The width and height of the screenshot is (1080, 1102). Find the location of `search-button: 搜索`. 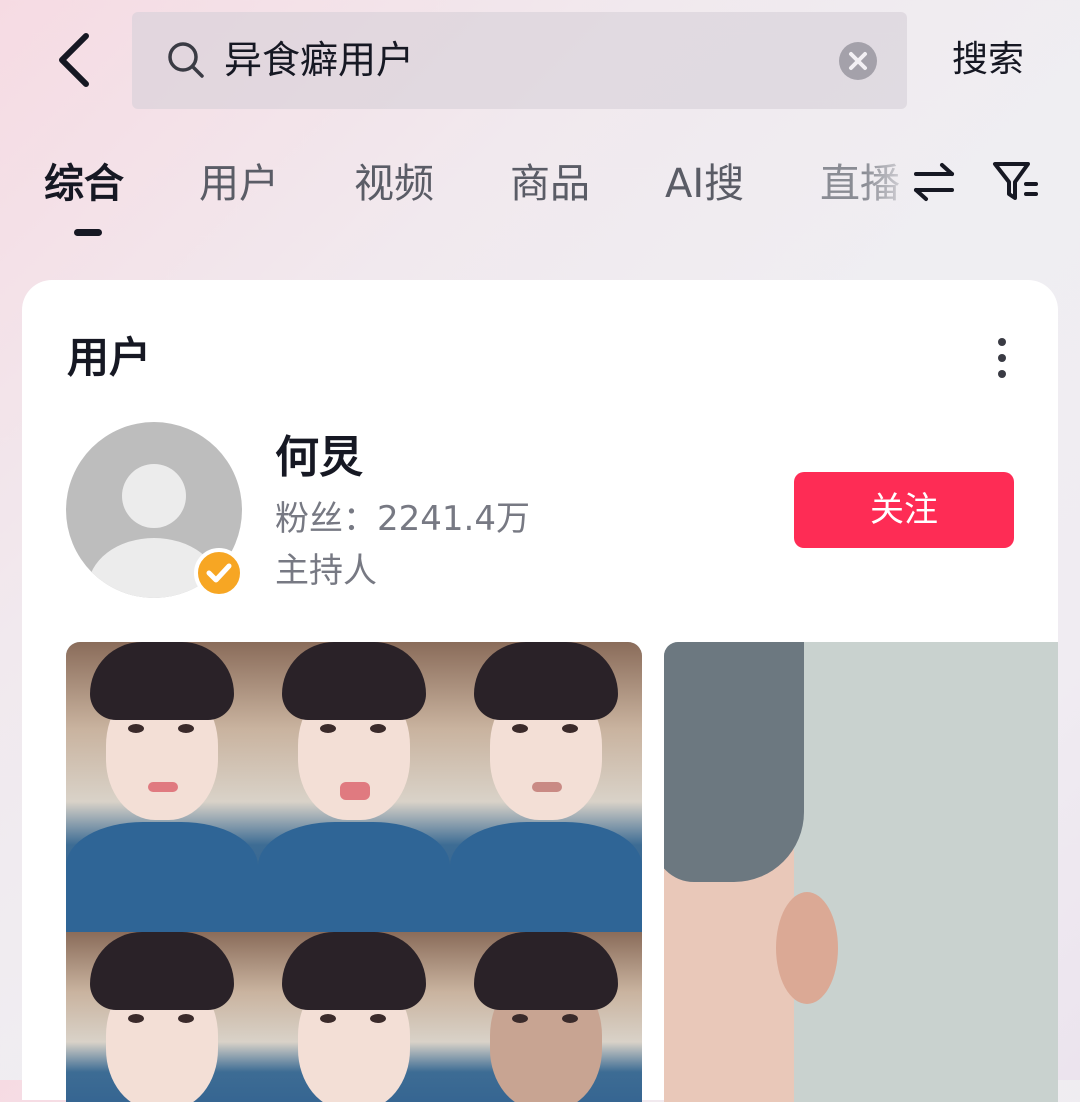

search-button: 搜索 is located at coordinates (988, 60).